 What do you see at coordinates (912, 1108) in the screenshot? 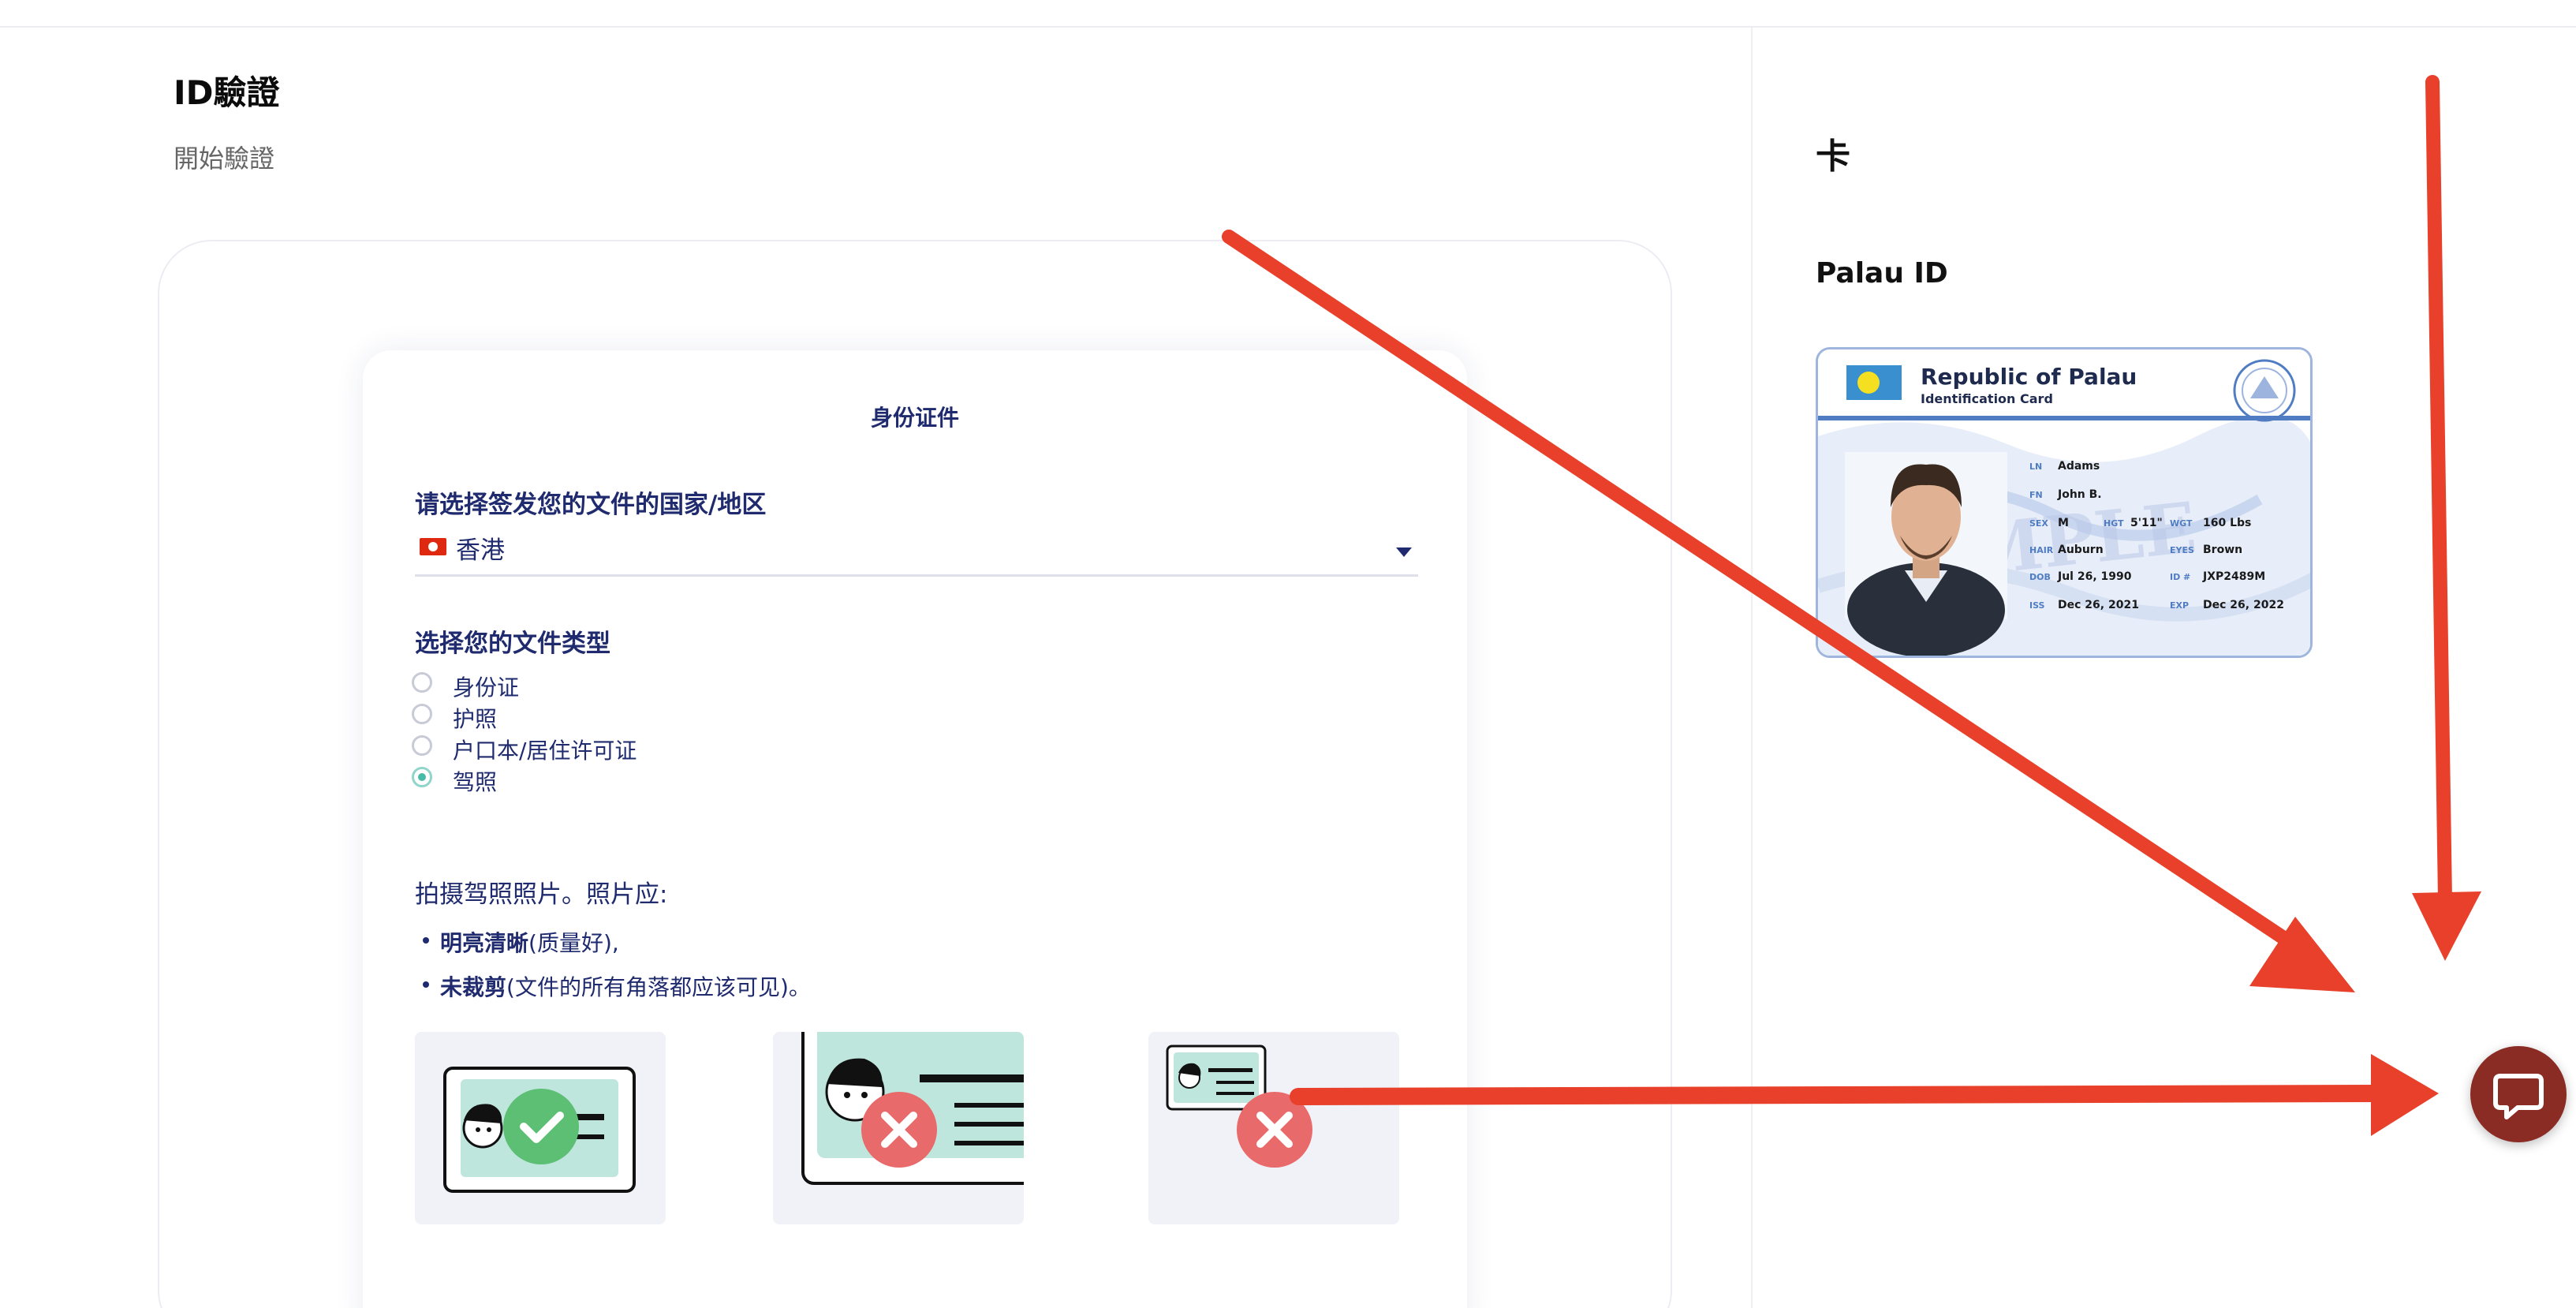
I see `cropped-photo-illustration` at bounding box center [912, 1108].